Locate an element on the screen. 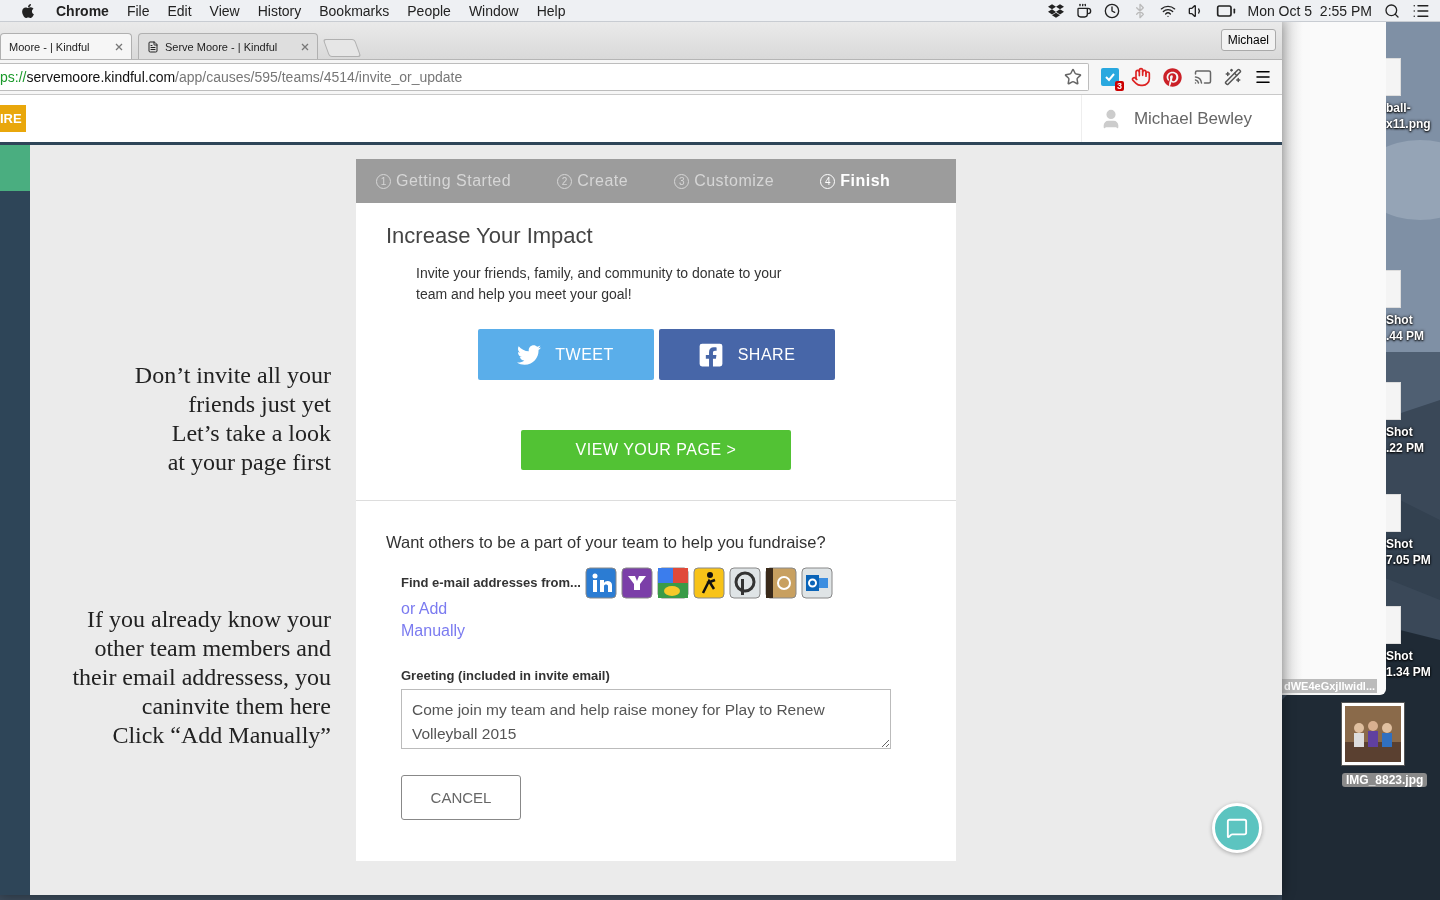 The height and width of the screenshot is (900, 1440). open-box-icon is located at coordinates (1055, 10).